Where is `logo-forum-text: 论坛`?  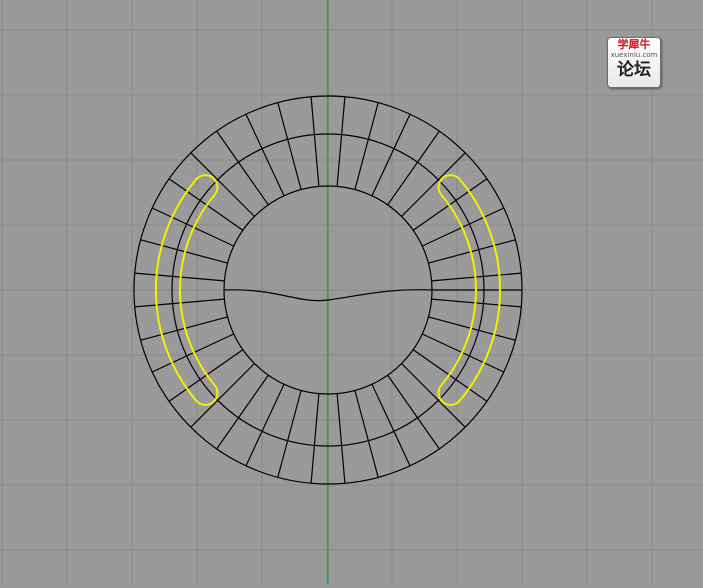
logo-forum-text: 论坛 is located at coordinates (634, 70).